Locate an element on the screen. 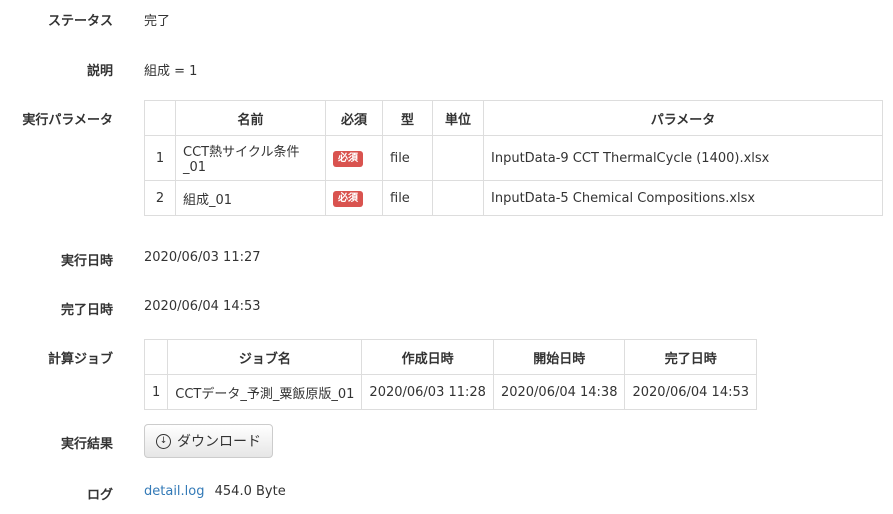  params-header-row: 名前 必須 型 単位 パラメータ is located at coordinates (513, 118).